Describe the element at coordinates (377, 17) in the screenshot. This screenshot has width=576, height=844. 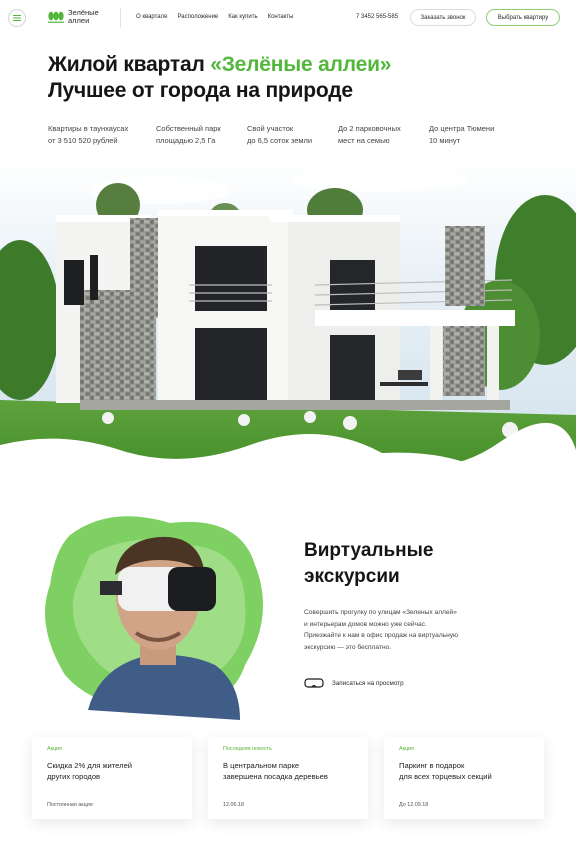
I see `phone-number: 7 3452 565-585` at that location.